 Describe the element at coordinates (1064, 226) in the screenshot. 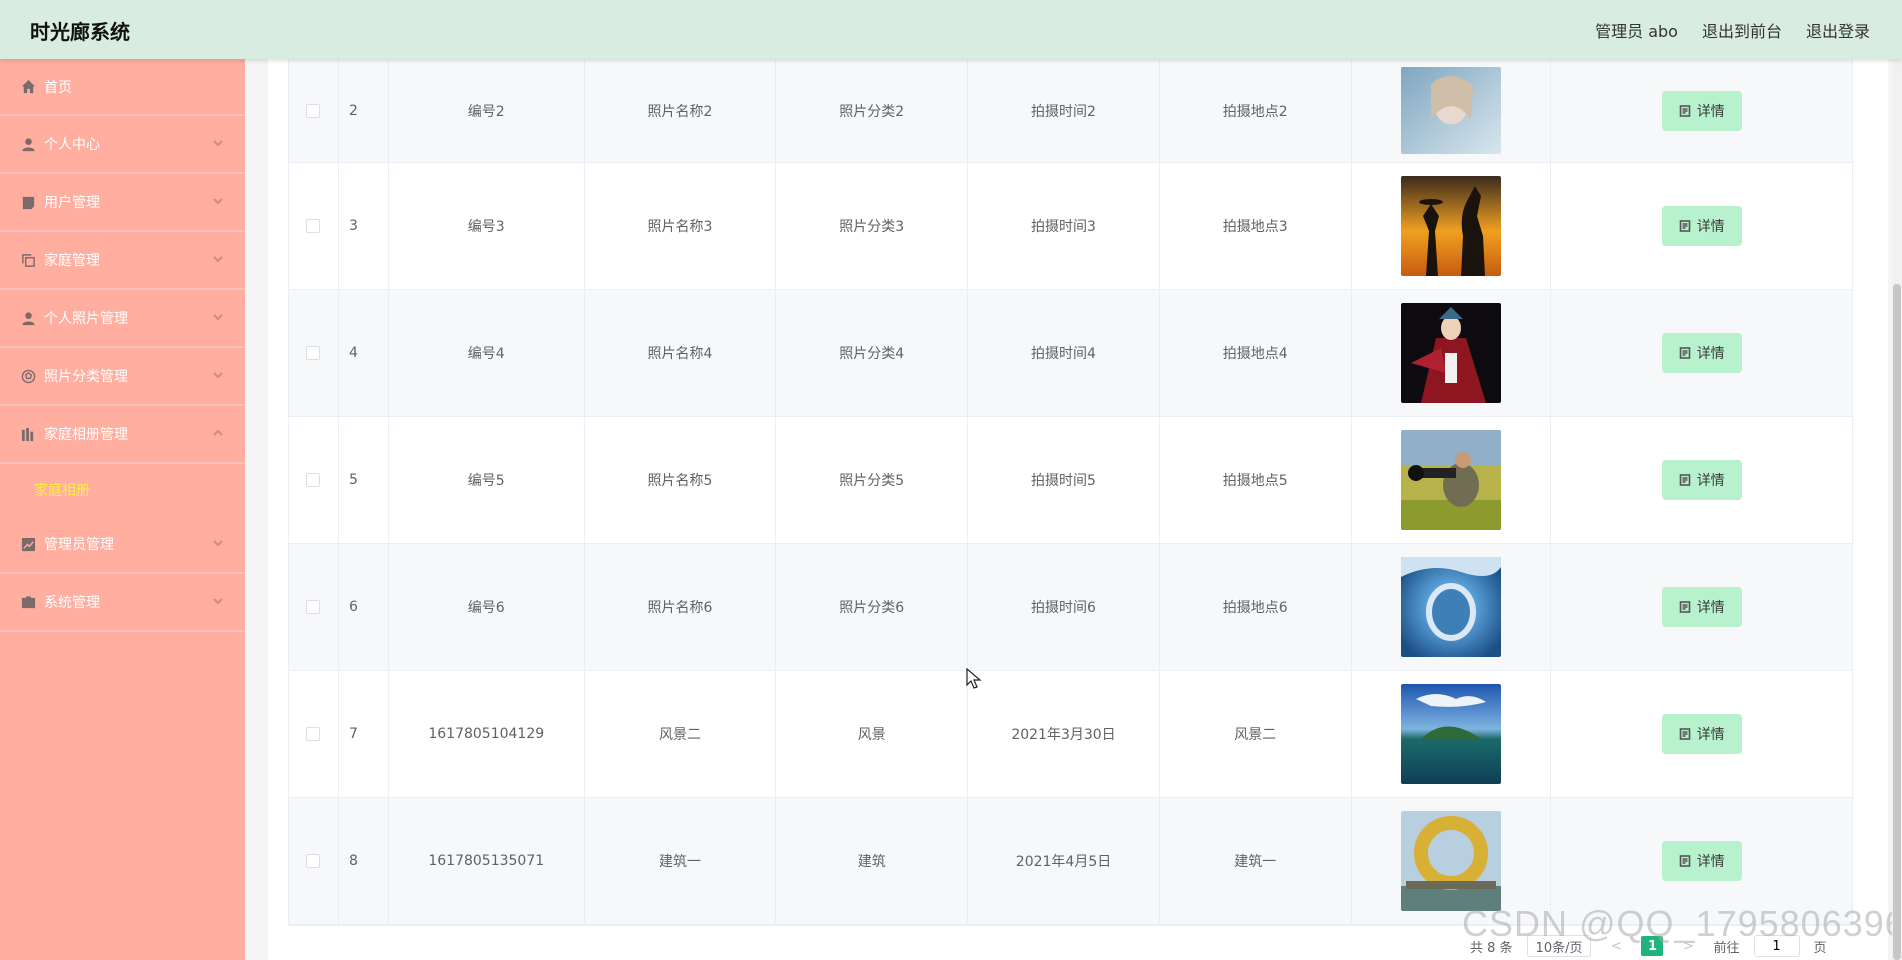

I see `shoot-time: 拍摄时间3` at that location.